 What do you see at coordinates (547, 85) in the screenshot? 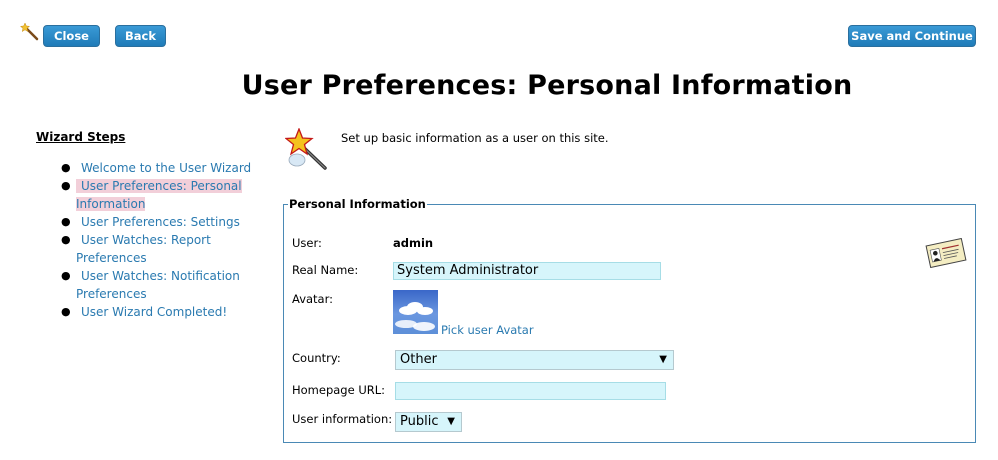
I see `page-title: User Preferences: Personal Information` at bounding box center [547, 85].